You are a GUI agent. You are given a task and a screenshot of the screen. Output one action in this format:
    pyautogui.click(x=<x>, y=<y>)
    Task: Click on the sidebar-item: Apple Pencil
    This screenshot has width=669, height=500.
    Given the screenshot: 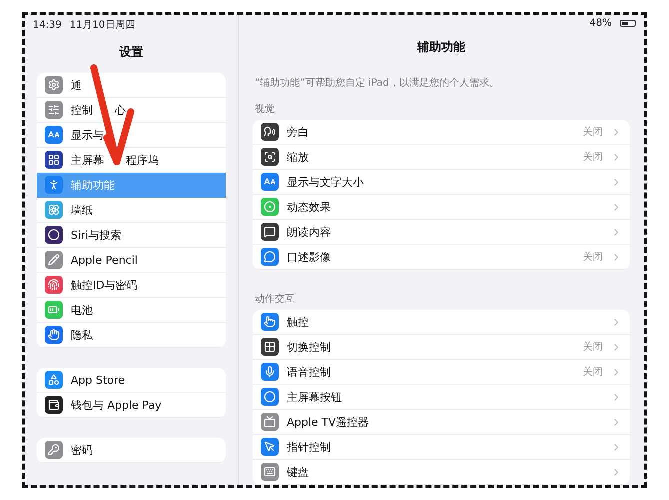 What is the action you would take?
    pyautogui.click(x=131, y=260)
    